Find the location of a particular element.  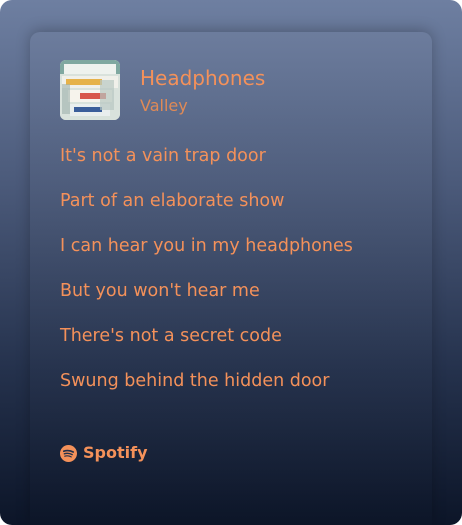

lyric-line: Part of an elaborate show is located at coordinates (172, 201).